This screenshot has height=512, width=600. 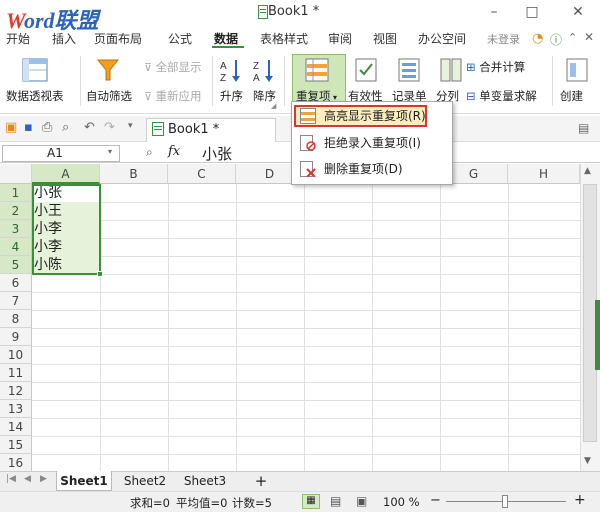 What do you see at coordinates (66, 211) in the screenshot?
I see `cell-a2: 小王` at bounding box center [66, 211].